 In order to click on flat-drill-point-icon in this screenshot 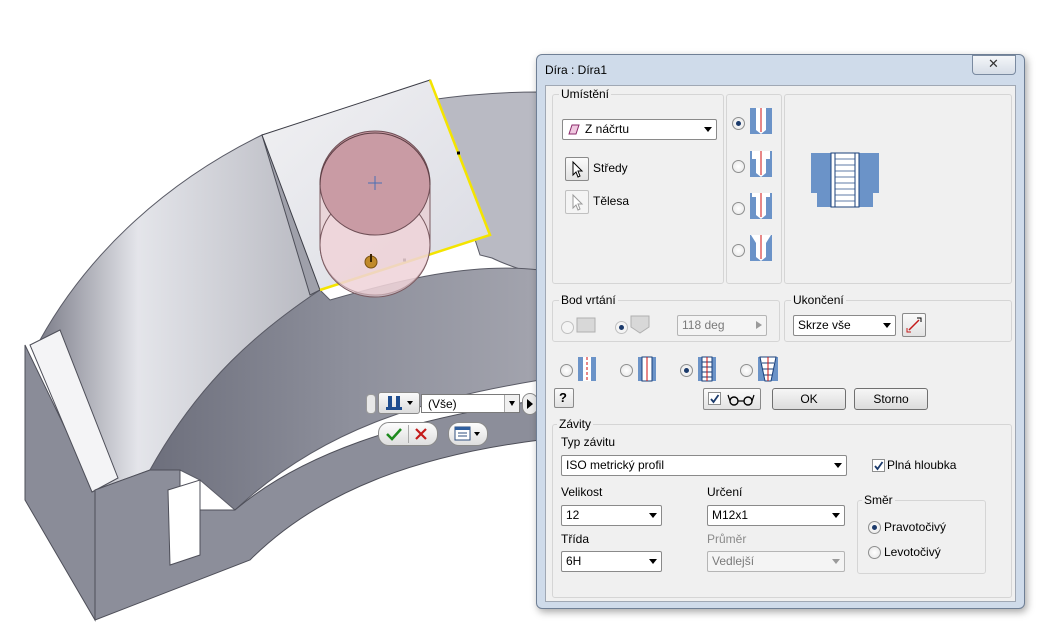, I will do `click(586, 325)`.